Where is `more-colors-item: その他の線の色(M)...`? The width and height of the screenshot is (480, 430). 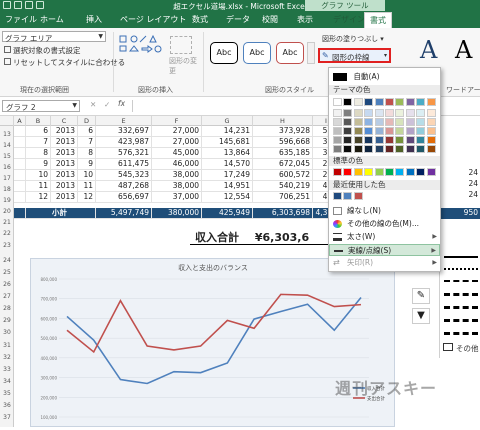
more-colors-item: その他の線の色(M)... is located at coordinates (384, 224).